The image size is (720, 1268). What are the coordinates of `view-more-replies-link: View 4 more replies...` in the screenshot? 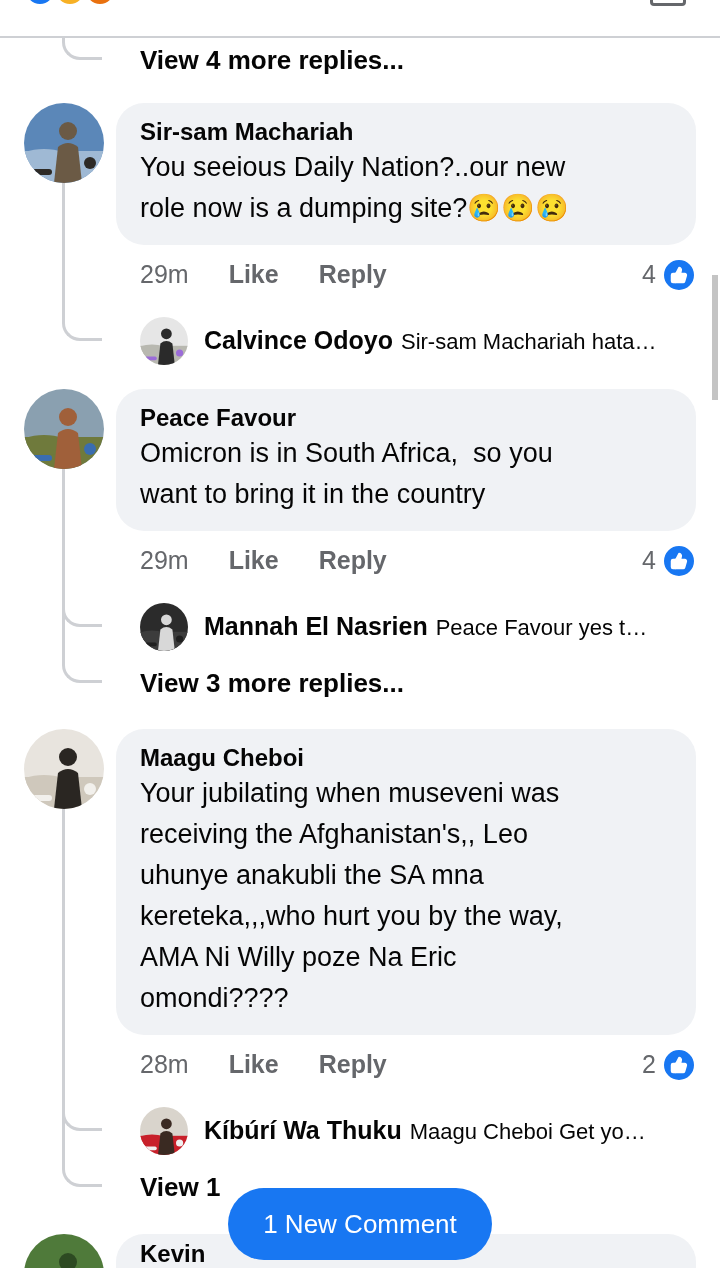 It's located at (272, 60).